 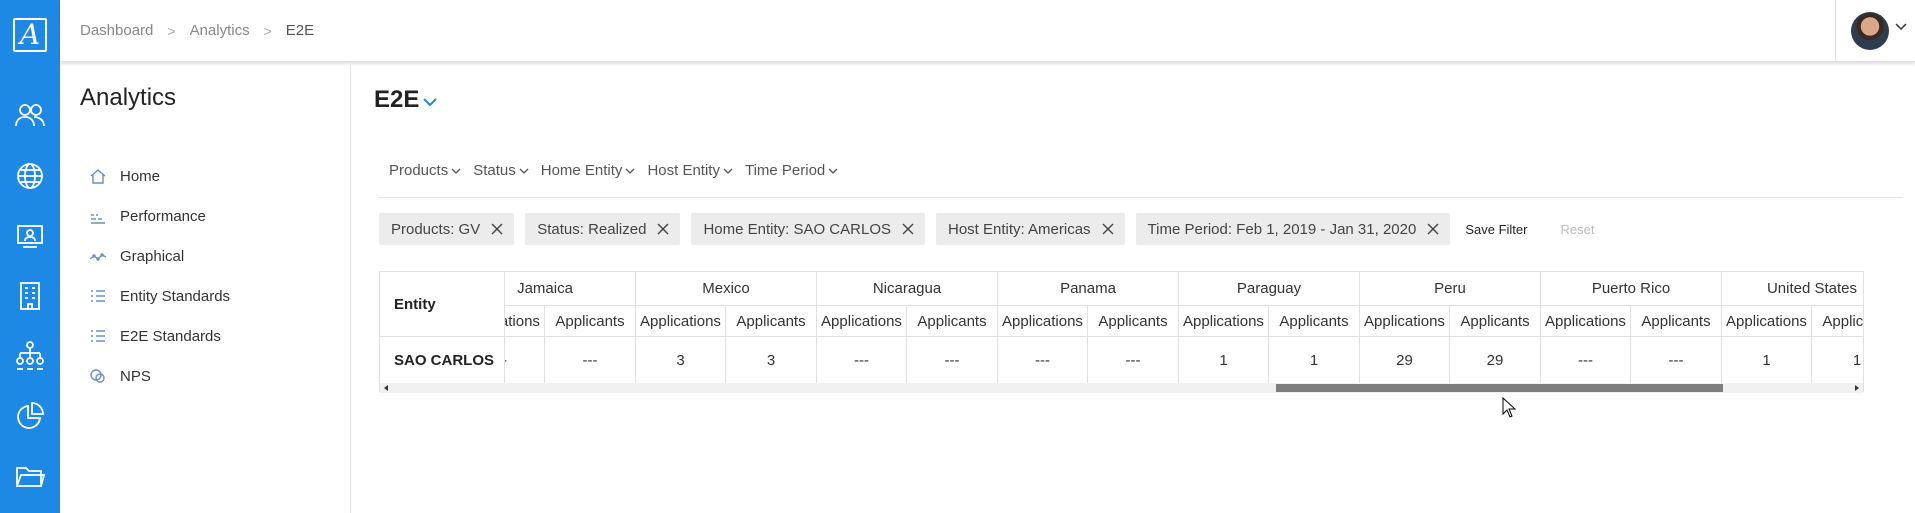 I want to click on filter-chip-time-period: Time Period: Feb 1, 2019 - Jan 31, 2020, so click(x=1293, y=229).